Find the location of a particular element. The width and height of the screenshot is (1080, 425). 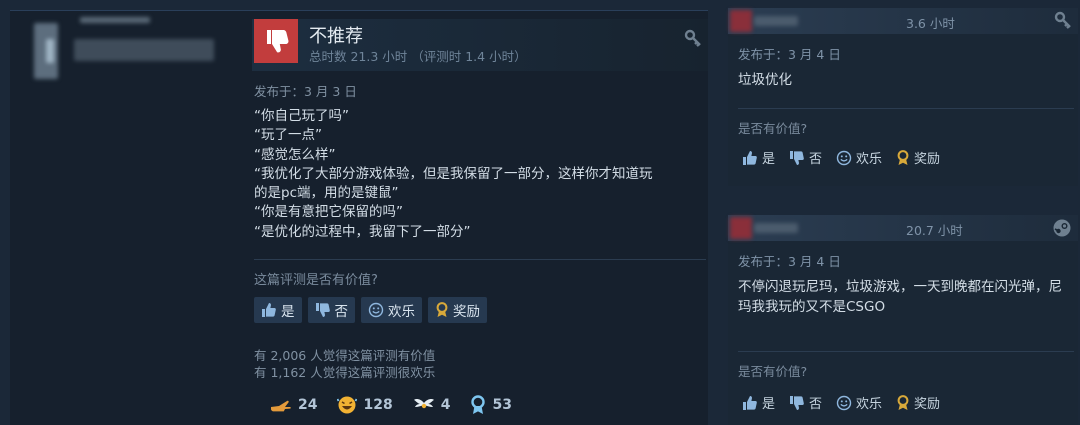

side-review-body: 垃圾优化 is located at coordinates (765, 80).